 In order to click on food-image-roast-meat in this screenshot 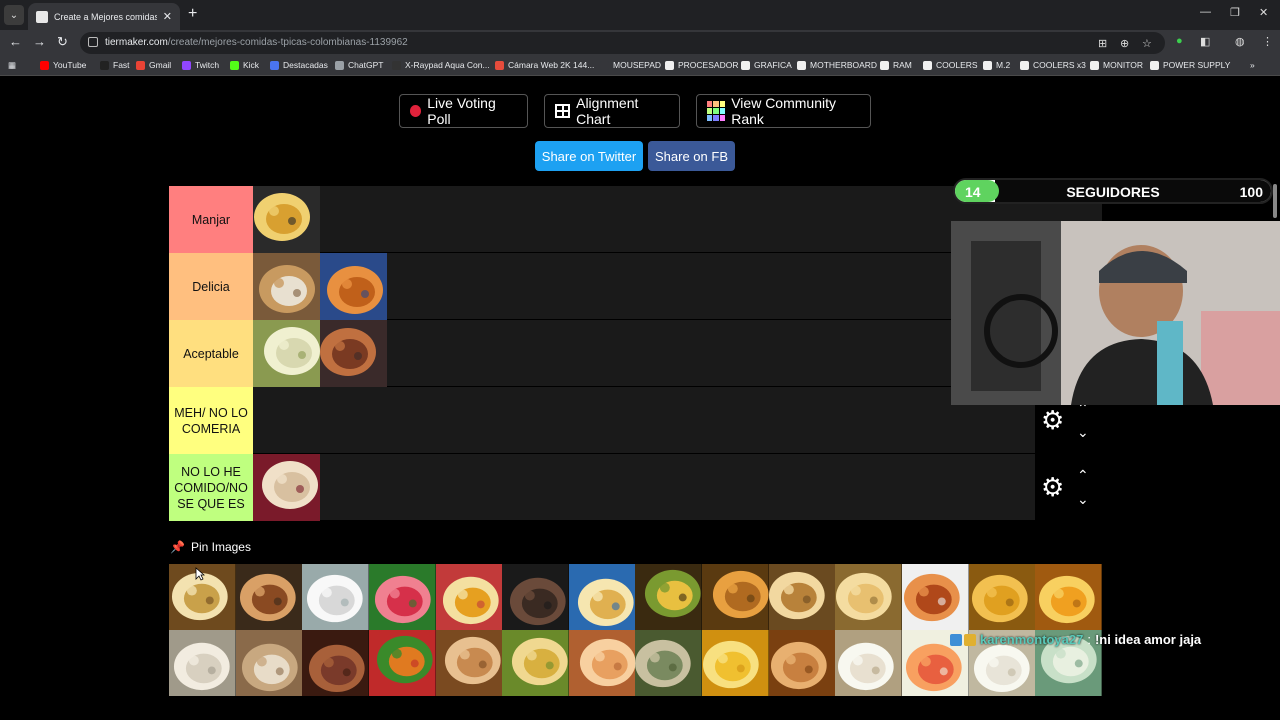, I will do `click(269, 597)`.